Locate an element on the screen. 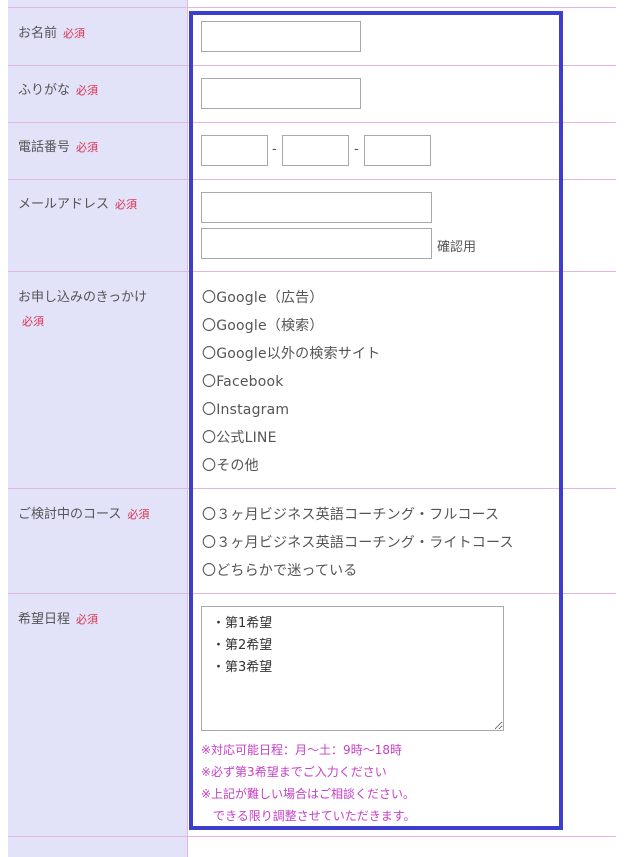 This screenshot has height=857, width=628. trigger-option-google-ad: 〇Google（広告） is located at coordinates (263, 297).